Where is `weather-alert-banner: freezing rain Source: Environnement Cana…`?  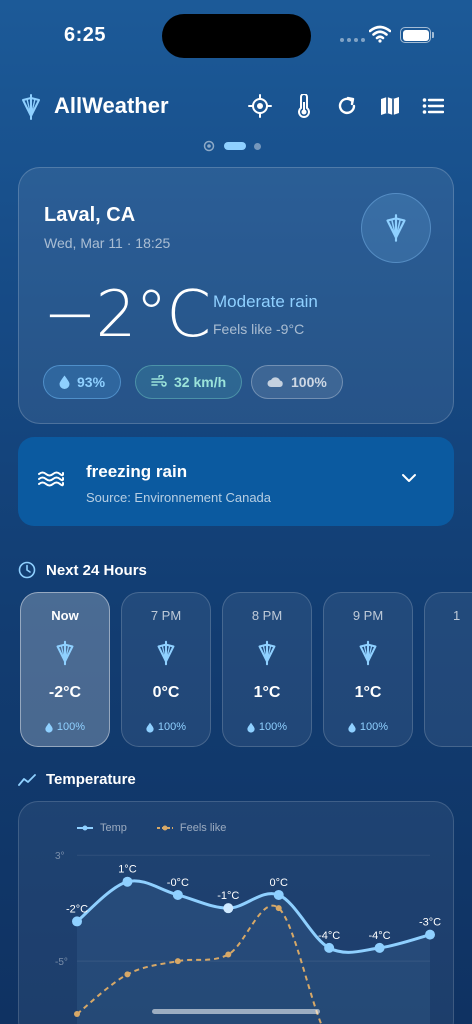 weather-alert-banner: freezing rain Source: Environnement Cana… is located at coordinates (236, 481).